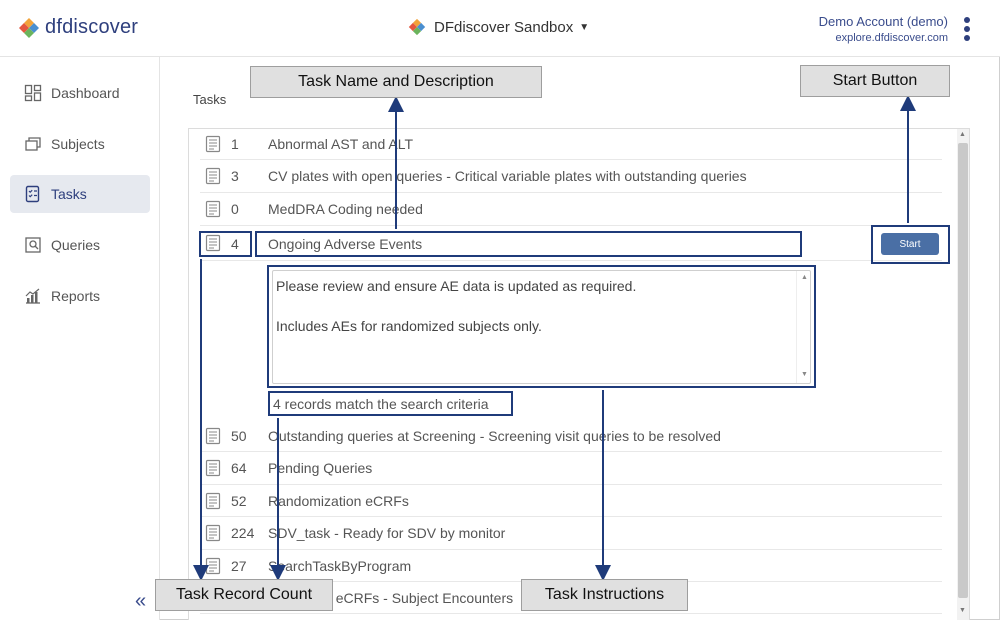 The width and height of the screenshot is (1000, 620). What do you see at coordinates (239, 435) in the screenshot?
I see `task-record-count: 50` at bounding box center [239, 435].